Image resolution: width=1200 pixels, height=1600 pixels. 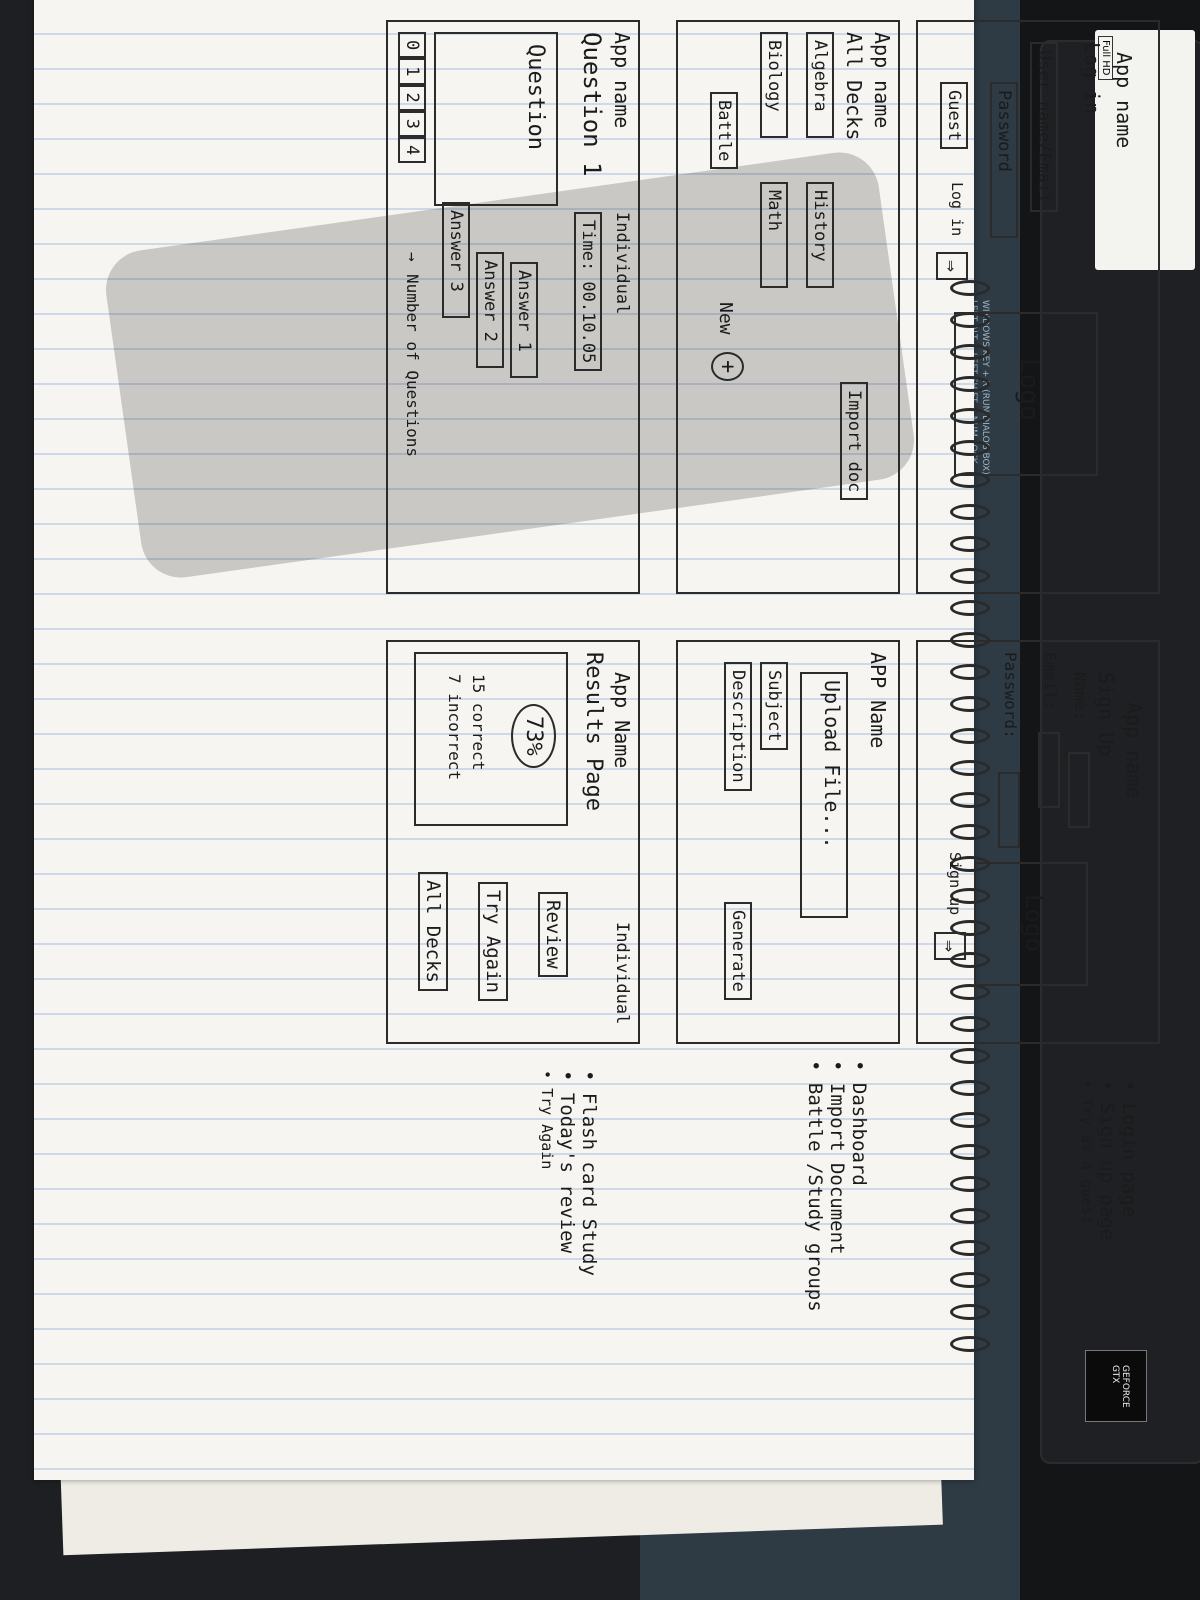 What do you see at coordinates (412, 71) in the screenshot?
I see `question-number: 1` at bounding box center [412, 71].